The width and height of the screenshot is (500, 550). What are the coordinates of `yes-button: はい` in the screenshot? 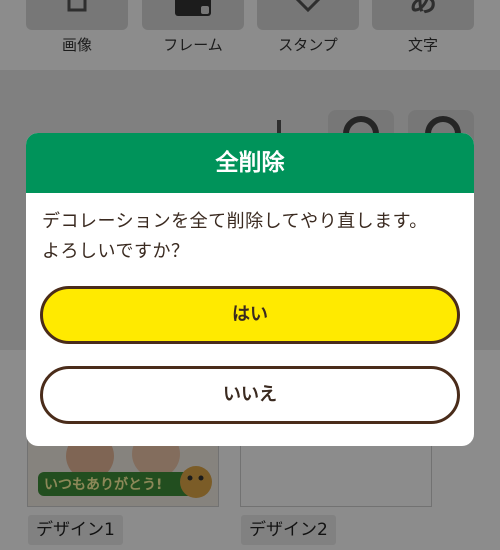 It's located at (250, 315).